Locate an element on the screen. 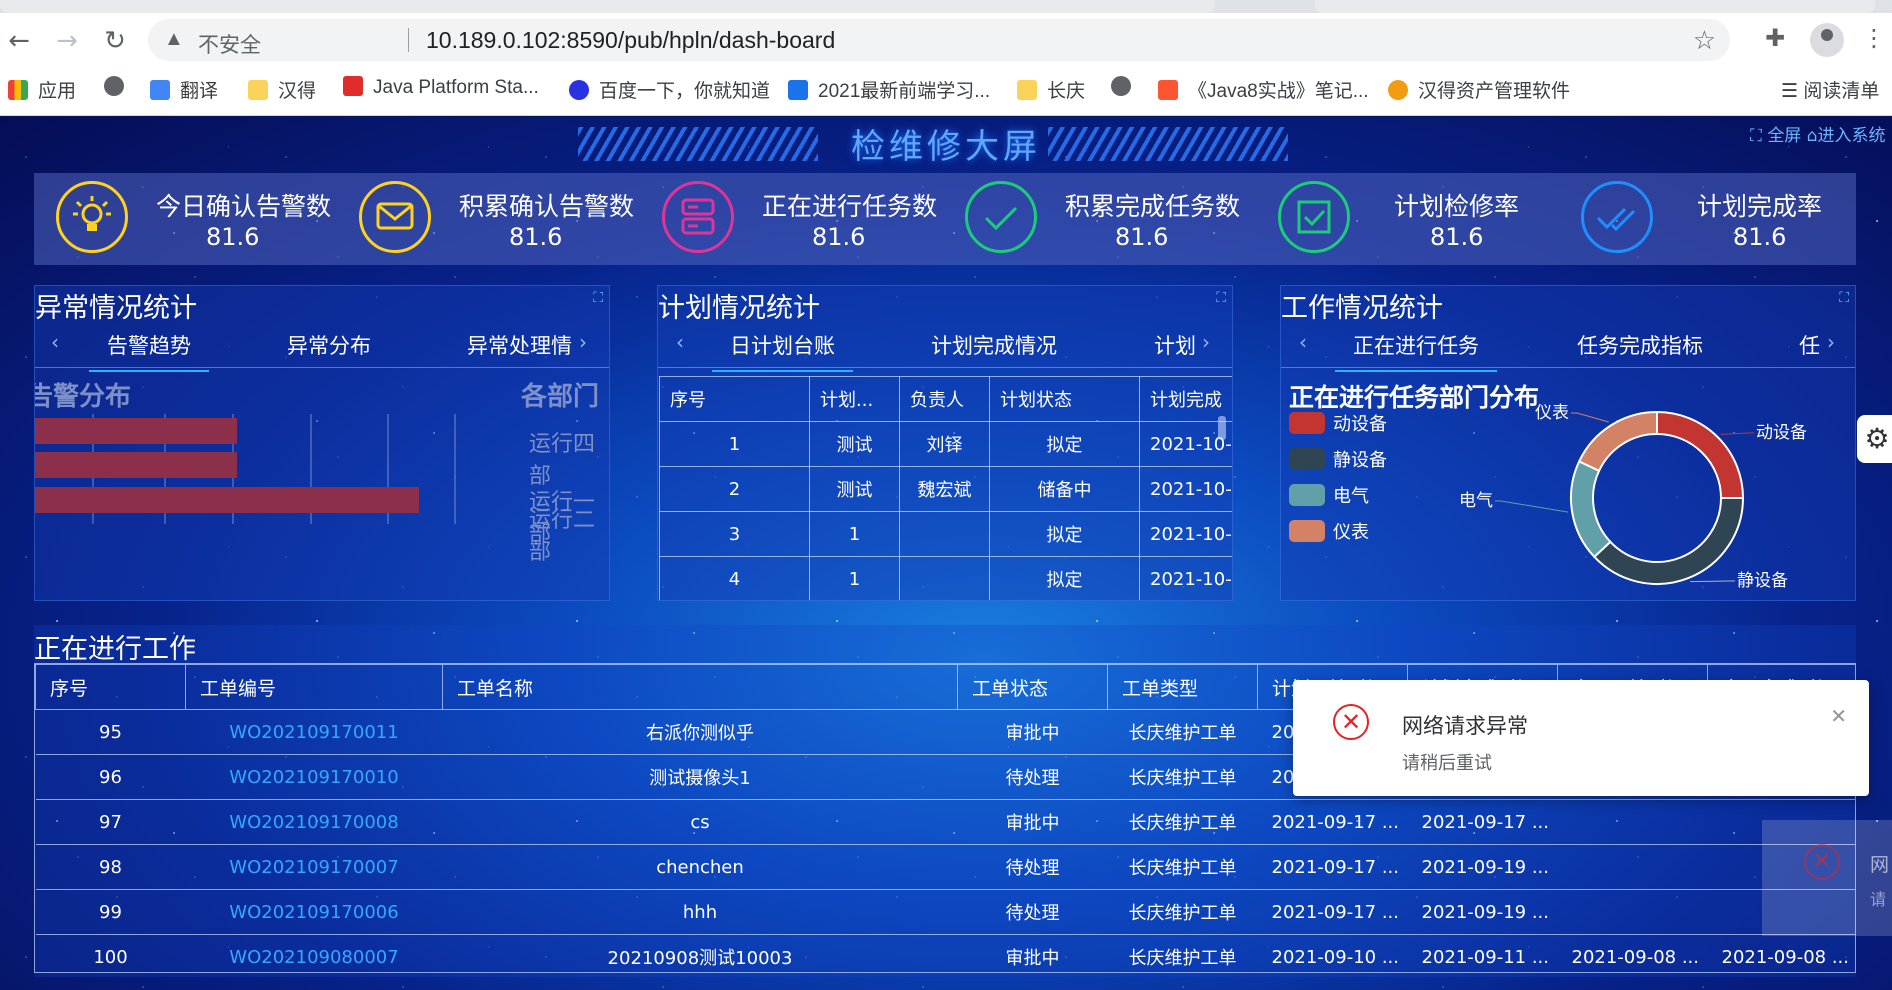  task-donut-chart: 动设备静设备 电气 仪表 is located at coordinates (1633, 497).